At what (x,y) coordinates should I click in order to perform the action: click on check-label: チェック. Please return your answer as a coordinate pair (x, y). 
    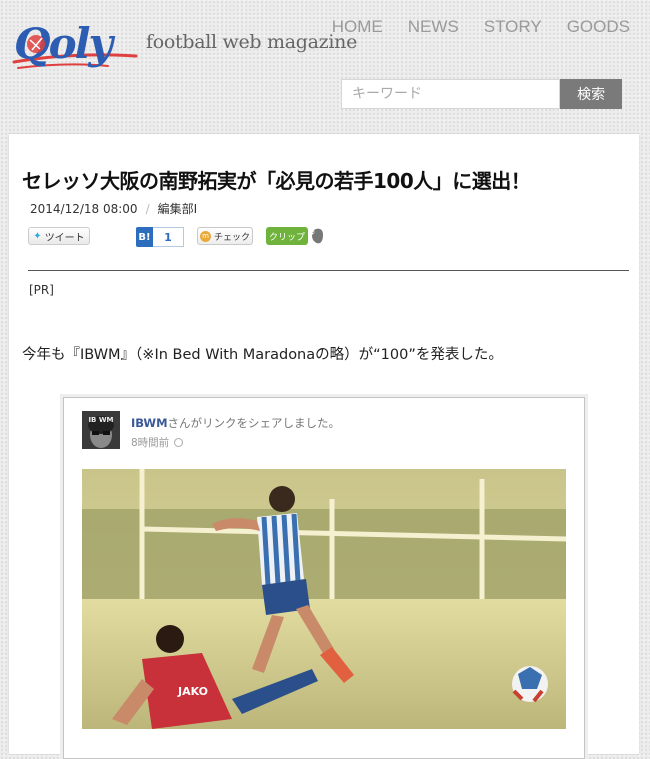
    Looking at the image, I should click on (231, 237).